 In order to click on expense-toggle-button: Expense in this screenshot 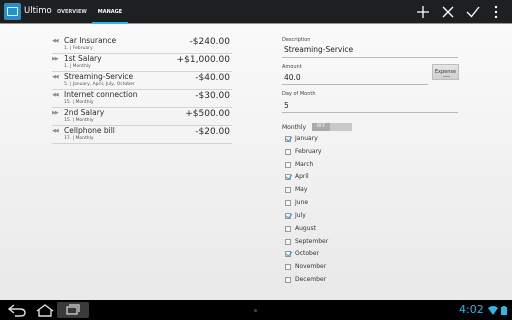, I will do `click(445, 72)`.